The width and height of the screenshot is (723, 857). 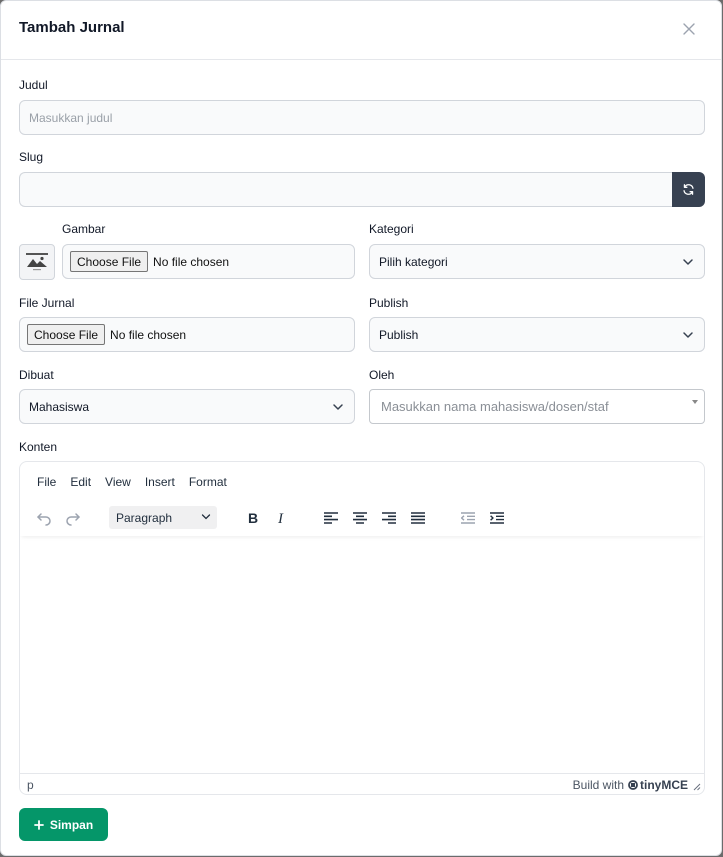 I want to click on element-path: p, so click(x=30, y=785).